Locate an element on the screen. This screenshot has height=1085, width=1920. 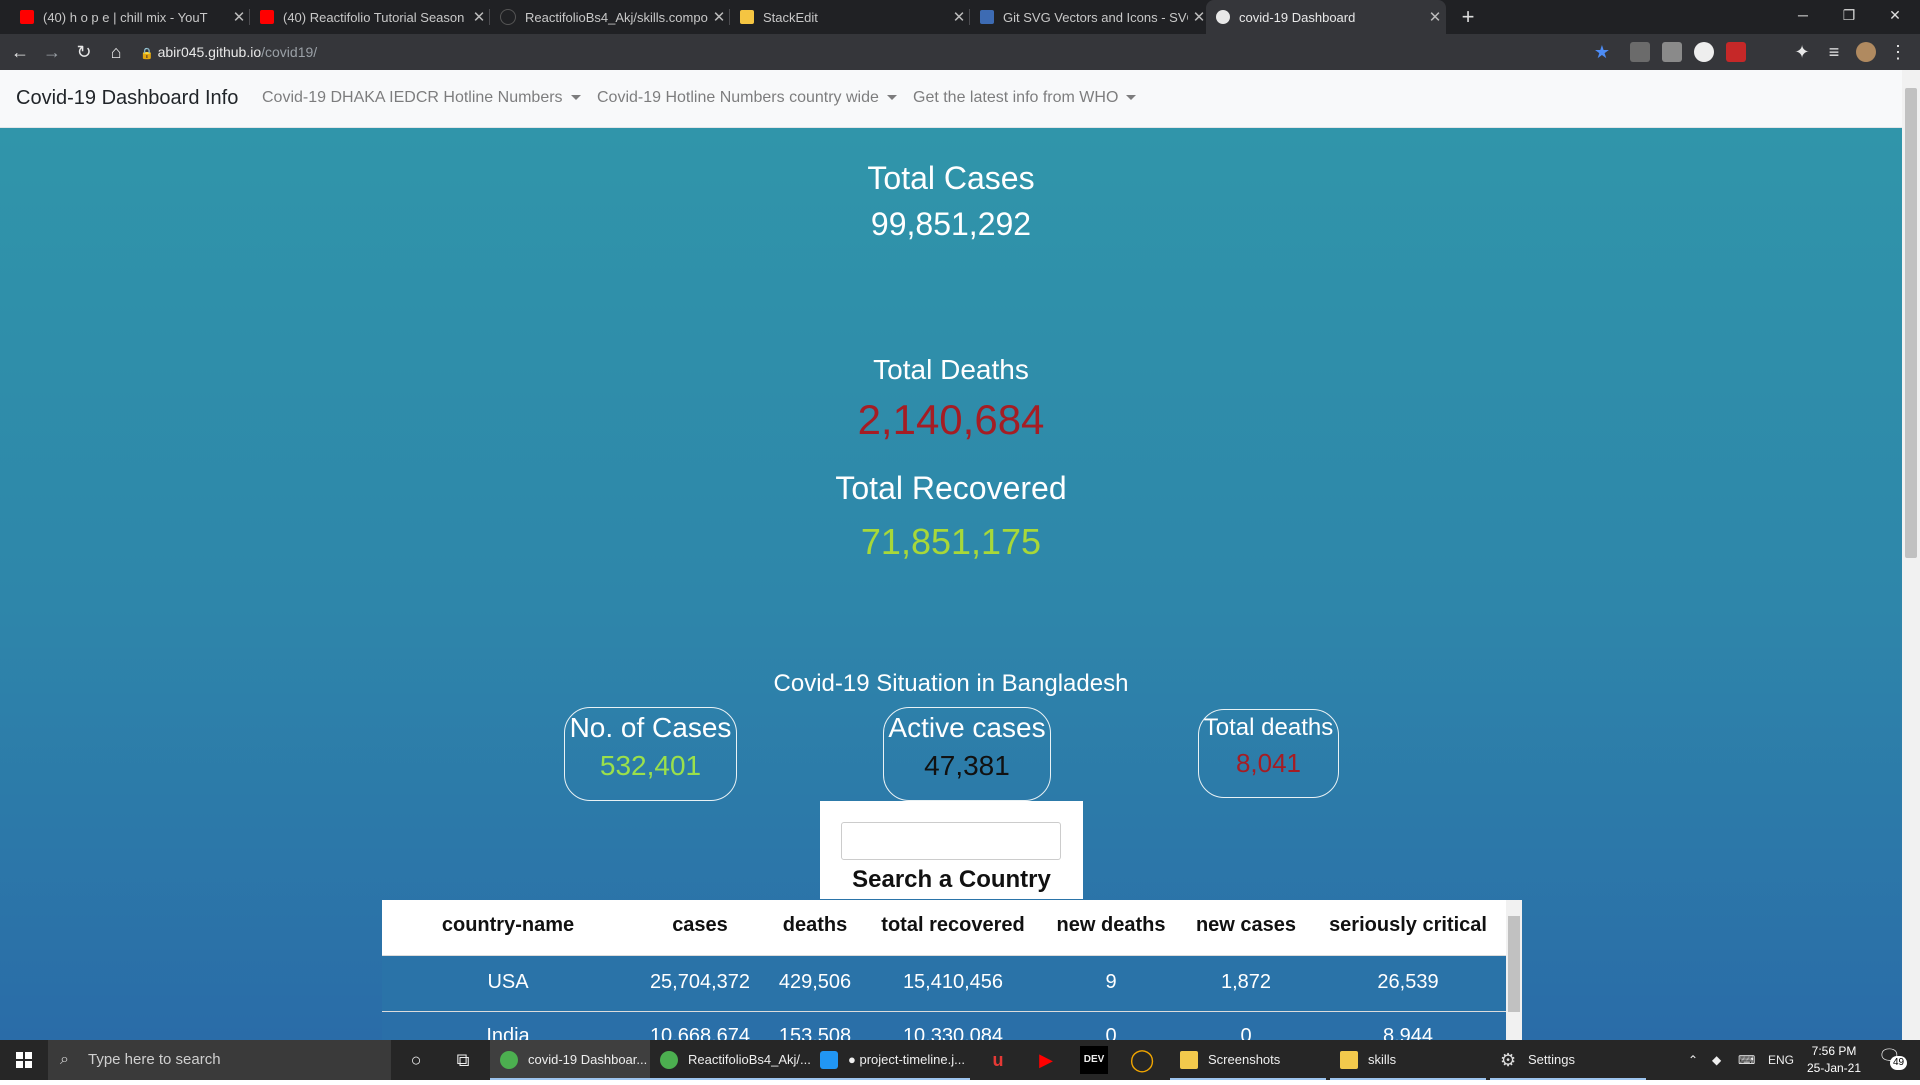
extensions-puzzle-icon: ✦ is located at coordinates (1802, 52).